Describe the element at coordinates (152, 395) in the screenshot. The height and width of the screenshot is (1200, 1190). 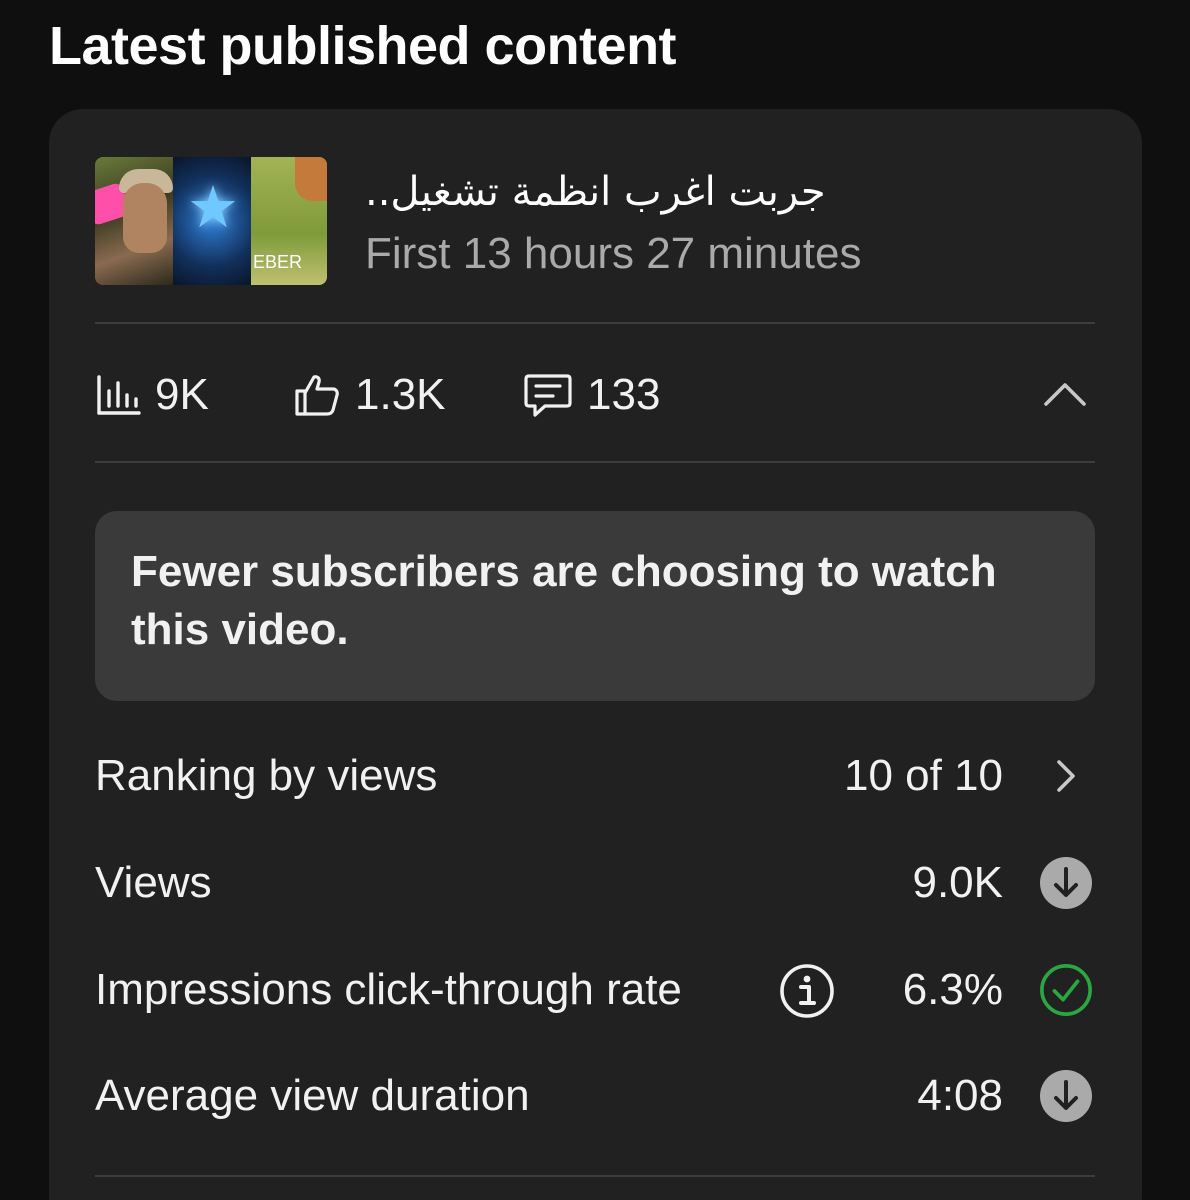
I see `stat-views: 9K` at that location.